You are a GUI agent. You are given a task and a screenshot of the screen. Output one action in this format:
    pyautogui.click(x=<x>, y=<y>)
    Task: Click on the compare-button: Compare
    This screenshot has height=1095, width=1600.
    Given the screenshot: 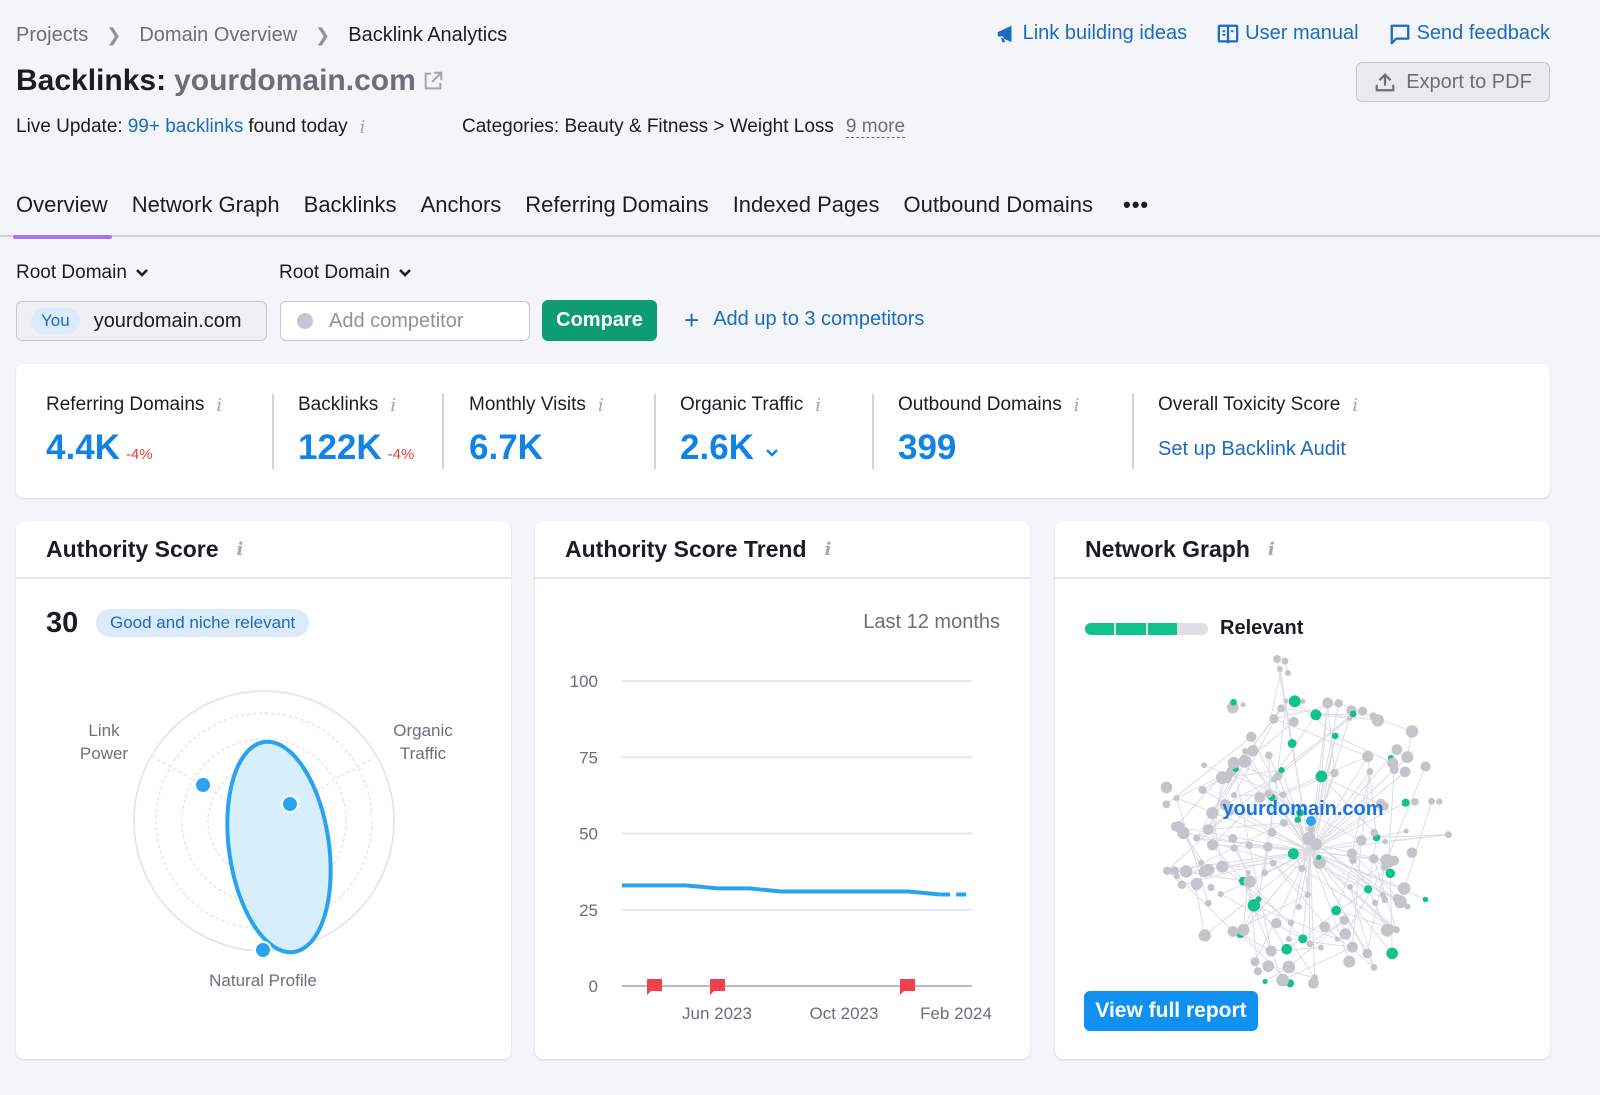 What is the action you would take?
    pyautogui.click(x=599, y=320)
    